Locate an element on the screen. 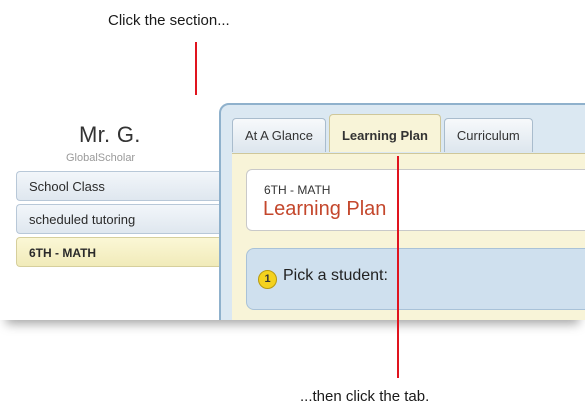 The image size is (585, 417). tab-curriculum: Curriculum is located at coordinates (488, 135).